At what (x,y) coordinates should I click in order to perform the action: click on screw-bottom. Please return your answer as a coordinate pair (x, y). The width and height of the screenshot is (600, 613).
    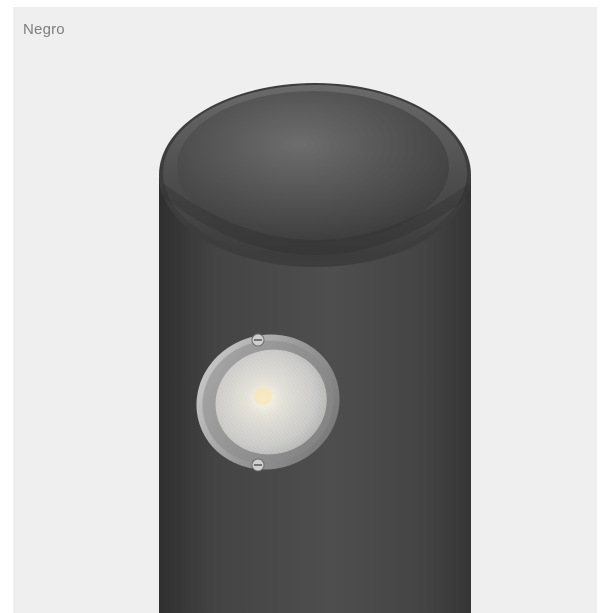
    Looking at the image, I should click on (258, 465).